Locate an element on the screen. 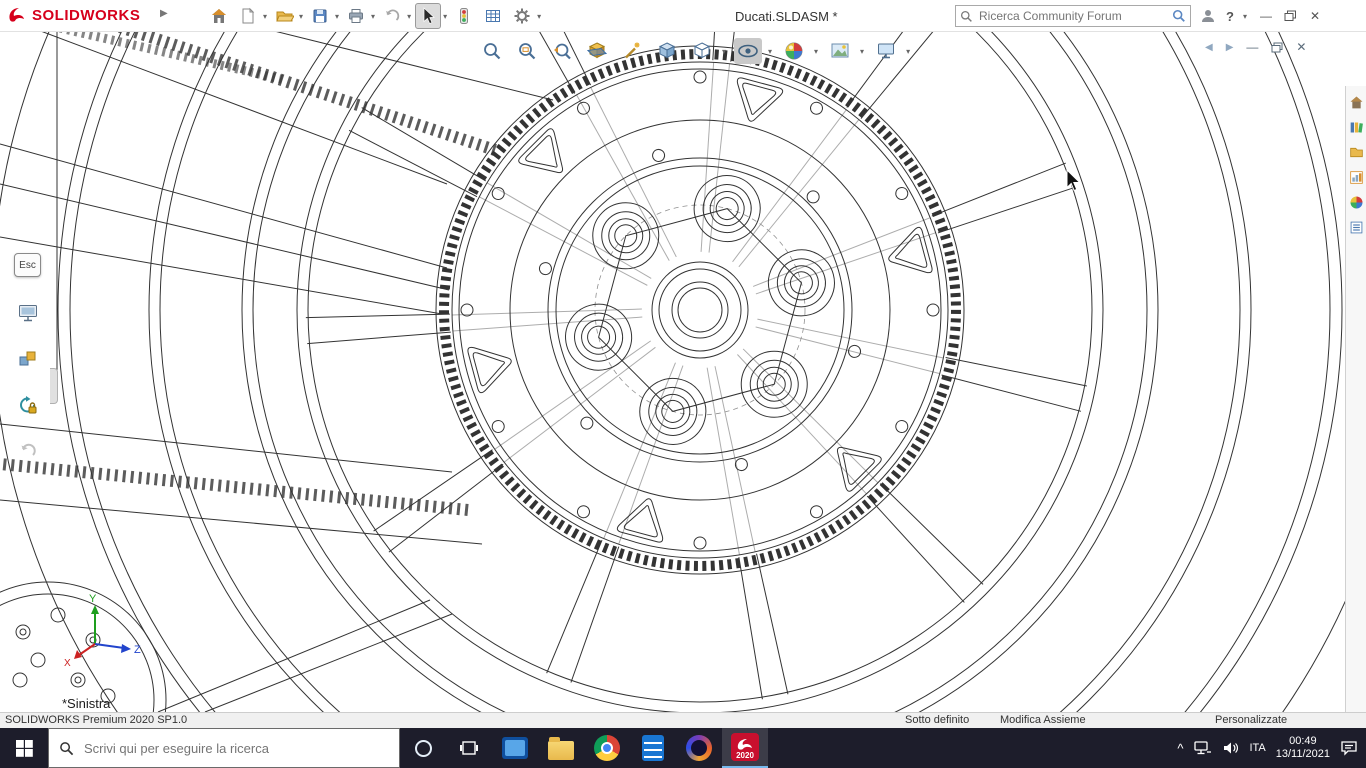 Image resolution: width=1366 pixels, height=768 pixels. display-style-caret: ▾ is located at coordinates (724, 51).